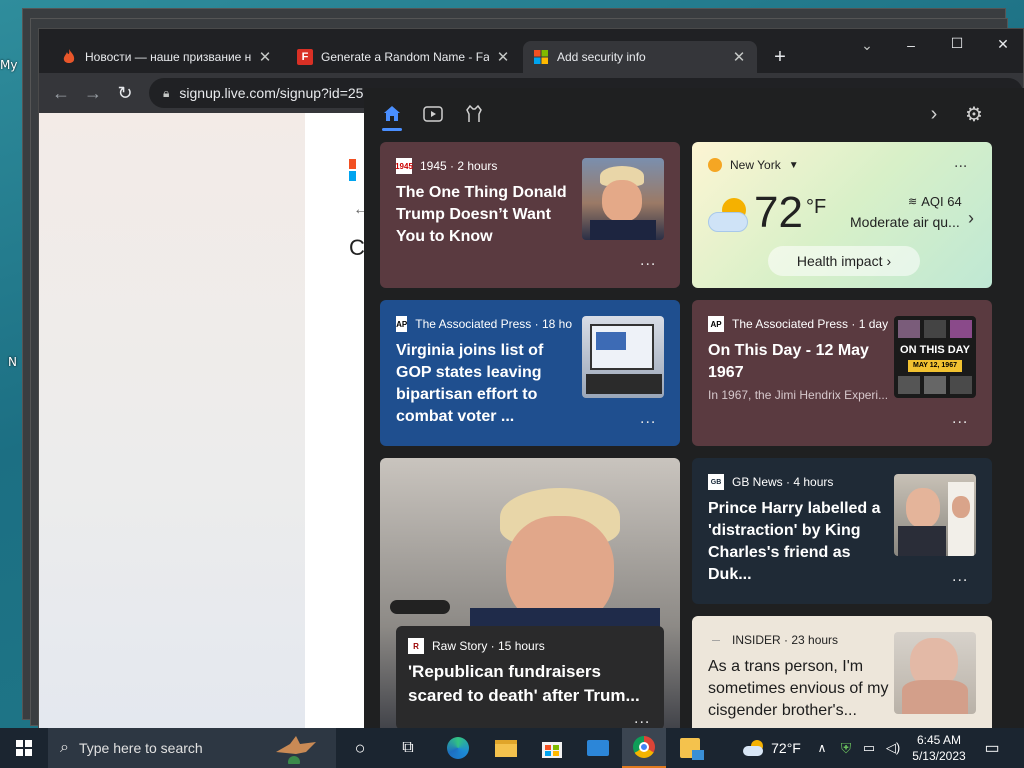 The image size is (1024, 768). Describe the element at coordinates (458, 748) in the screenshot. I see `edge-icon` at that location.